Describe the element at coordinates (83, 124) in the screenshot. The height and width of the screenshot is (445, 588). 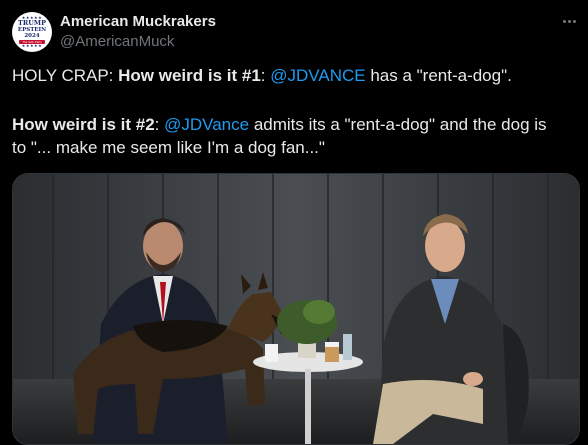
I see `post-text-bold: How weird is it #2` at that location.